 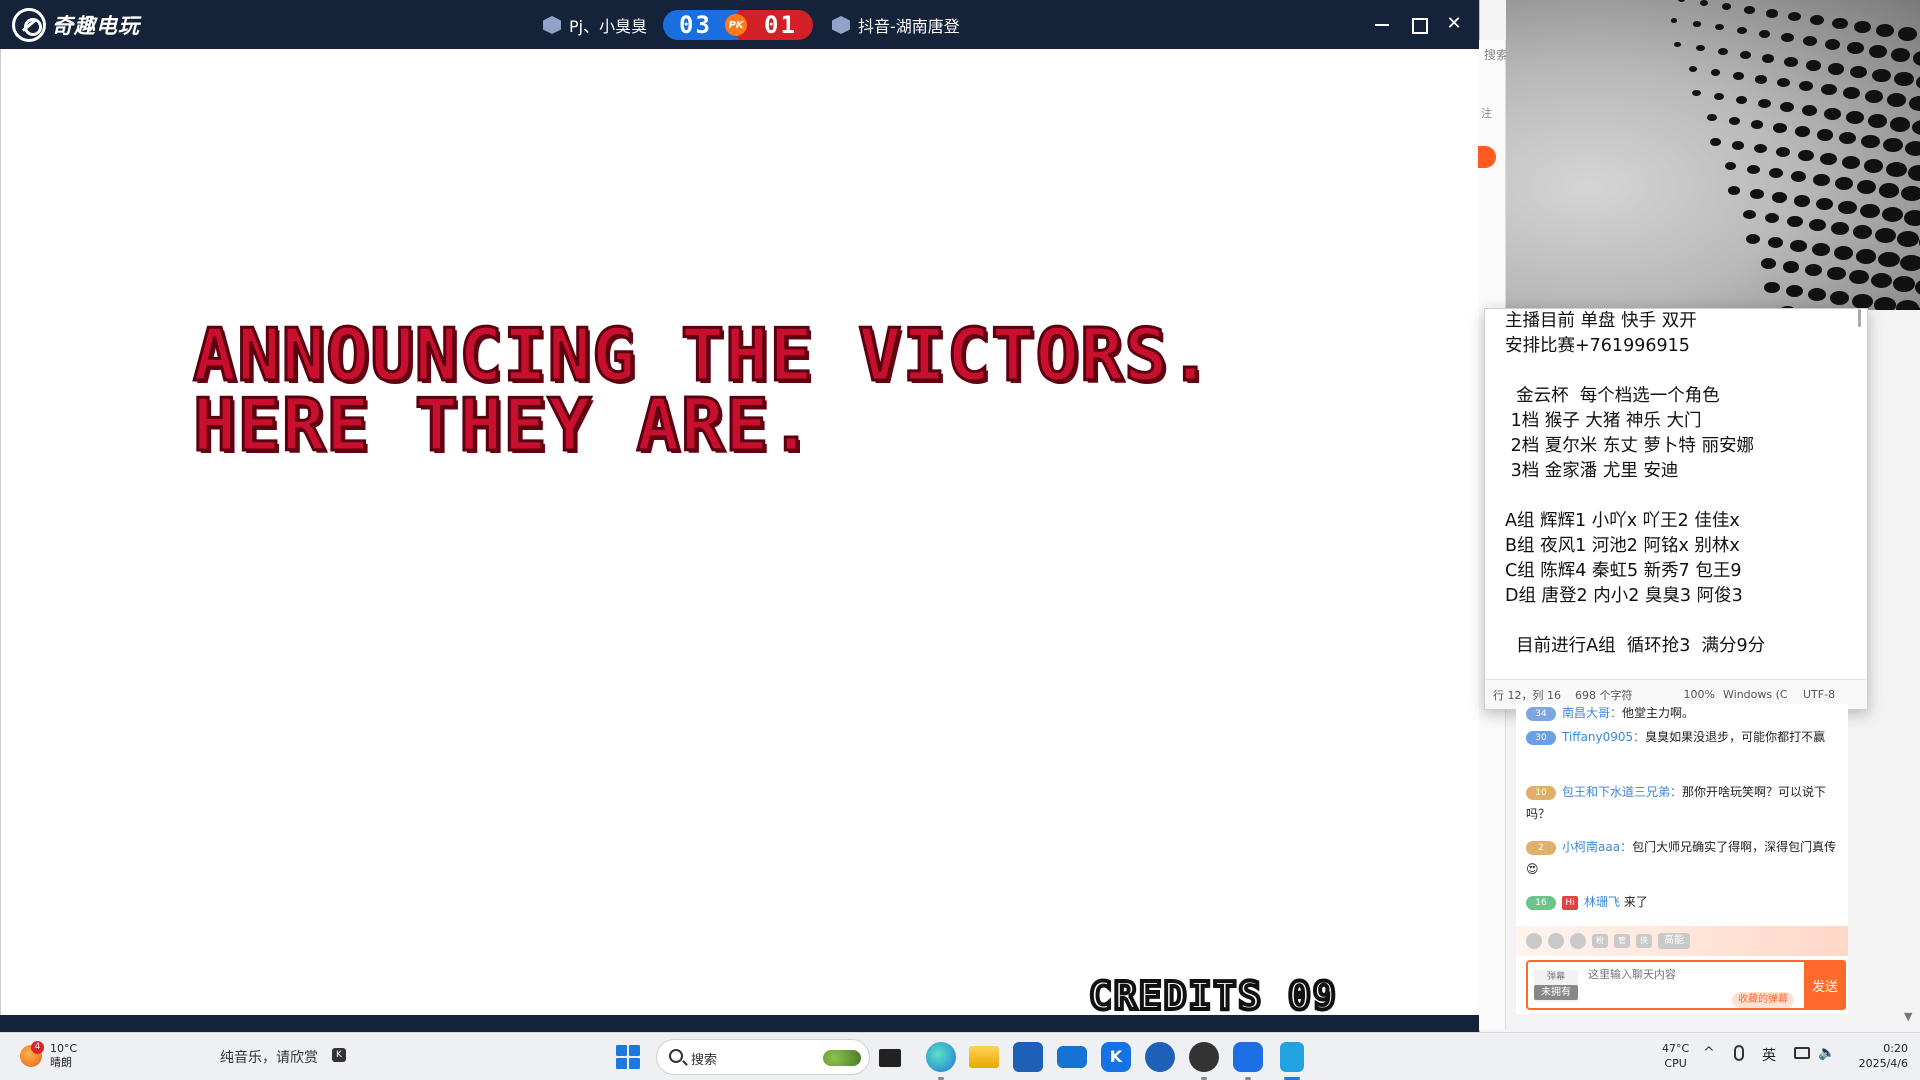 I want to click on notification-badge: 4, so click(x=37, y=1047).